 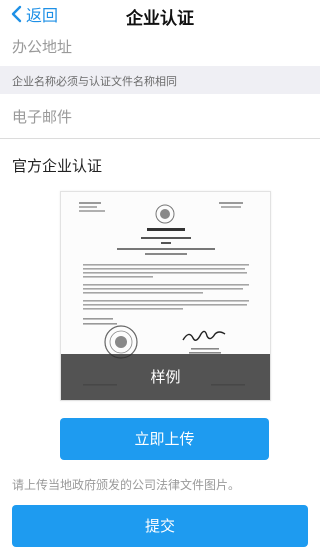 I want to click on office-address-input, so click(x=160, y=47).